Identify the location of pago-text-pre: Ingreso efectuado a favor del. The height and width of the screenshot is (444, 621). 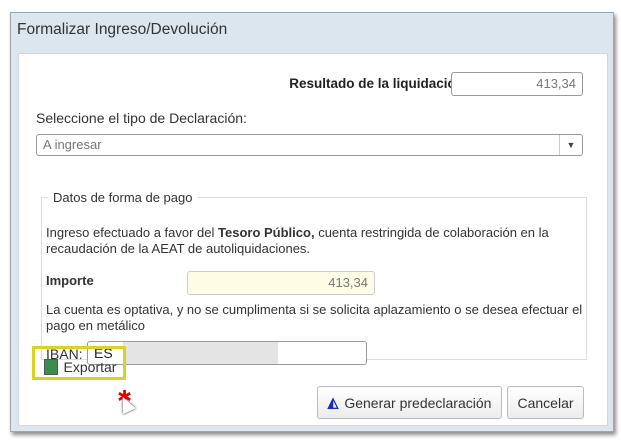
(132, 232).